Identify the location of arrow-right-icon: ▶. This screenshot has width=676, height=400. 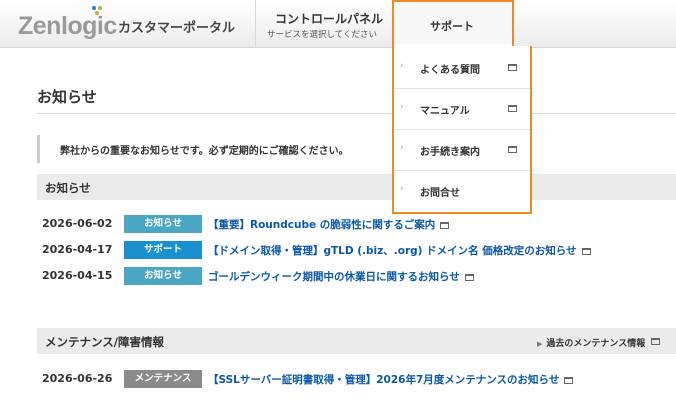
(540, 344).